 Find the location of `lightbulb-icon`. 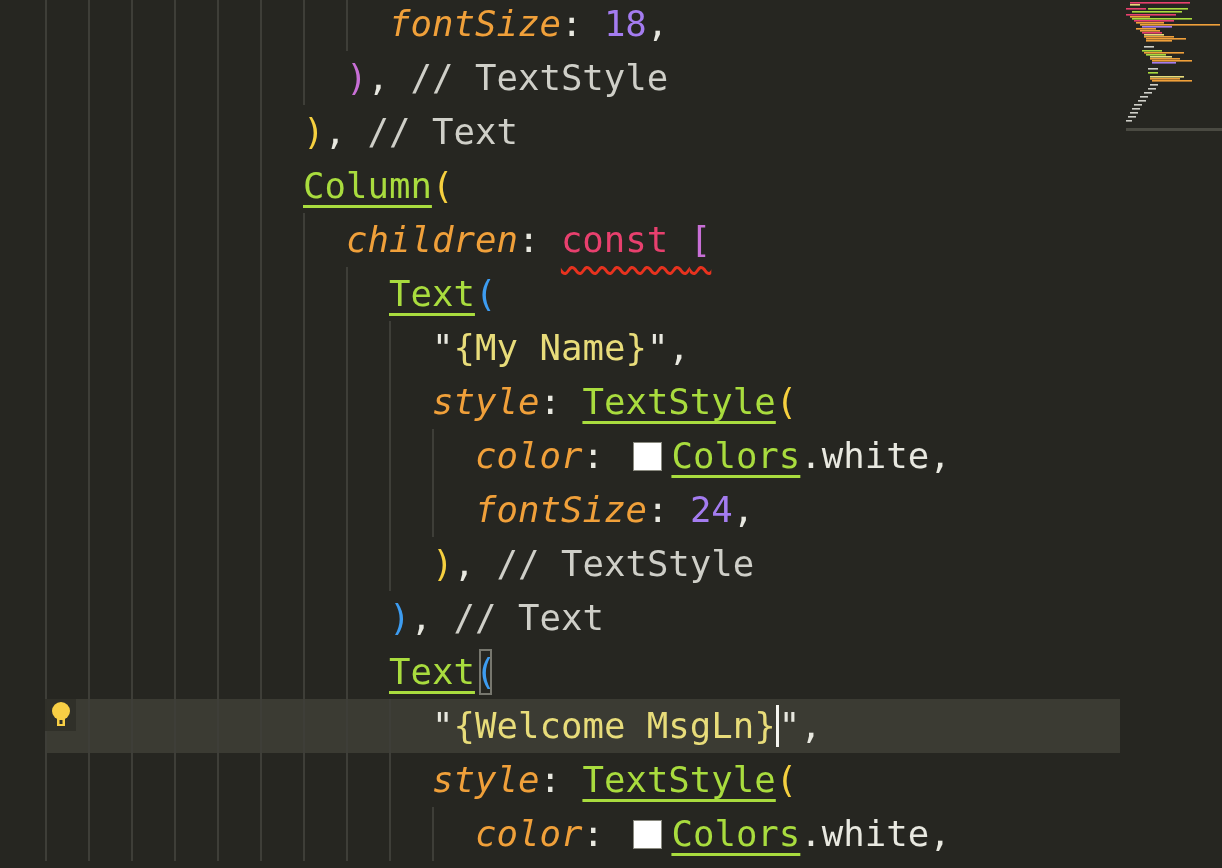

lightbulb-icon is located at coordinates (60, 715).